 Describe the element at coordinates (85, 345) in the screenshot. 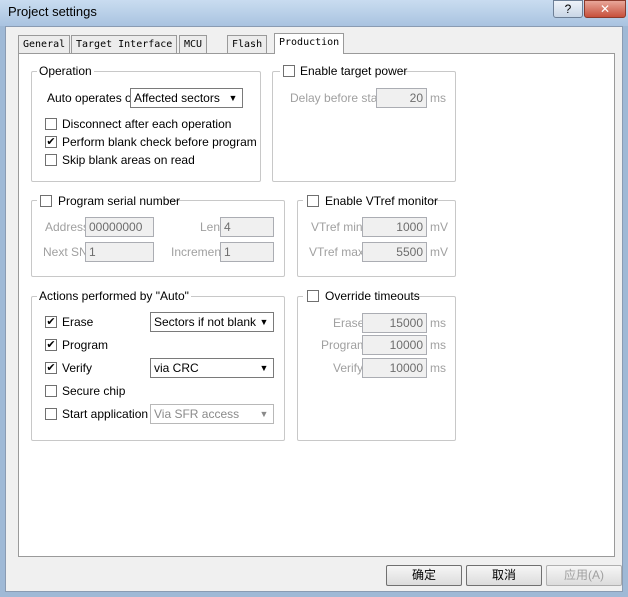

I see `program-label: Program` at that location.